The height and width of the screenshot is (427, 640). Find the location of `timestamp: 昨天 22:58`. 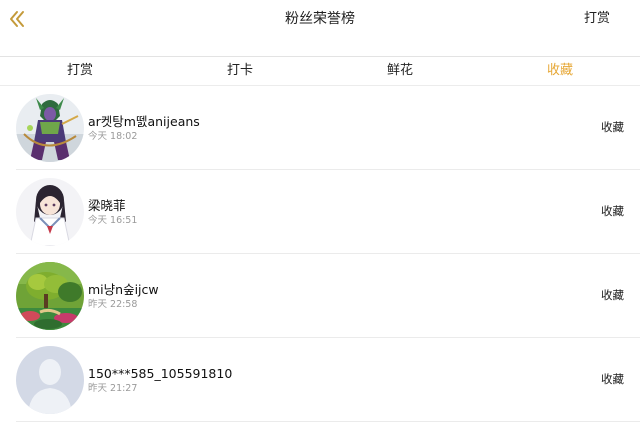

timestamp: 昨天 22:58 is located at coordinates (113, 304).